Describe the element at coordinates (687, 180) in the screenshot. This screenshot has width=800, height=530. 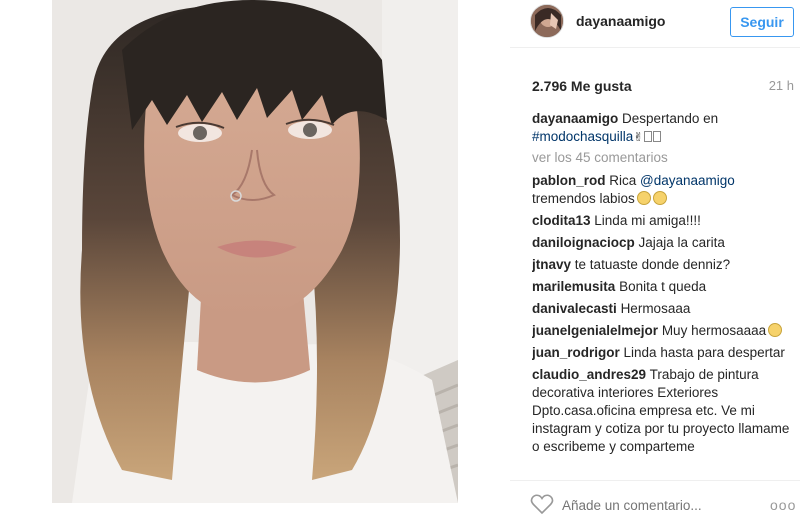
I see `comment-mention: @dayanaamigo` at that location.